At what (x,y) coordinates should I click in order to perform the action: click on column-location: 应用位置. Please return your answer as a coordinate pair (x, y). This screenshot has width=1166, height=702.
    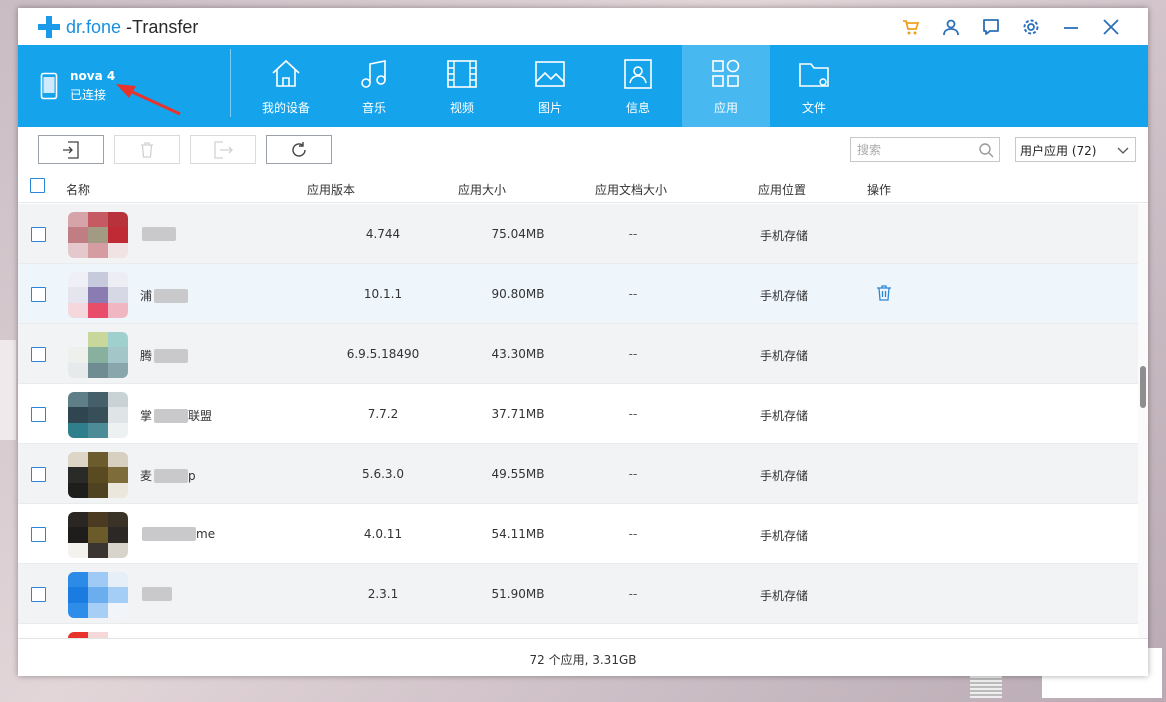
    Looking at the image, I should click on (782, 189).